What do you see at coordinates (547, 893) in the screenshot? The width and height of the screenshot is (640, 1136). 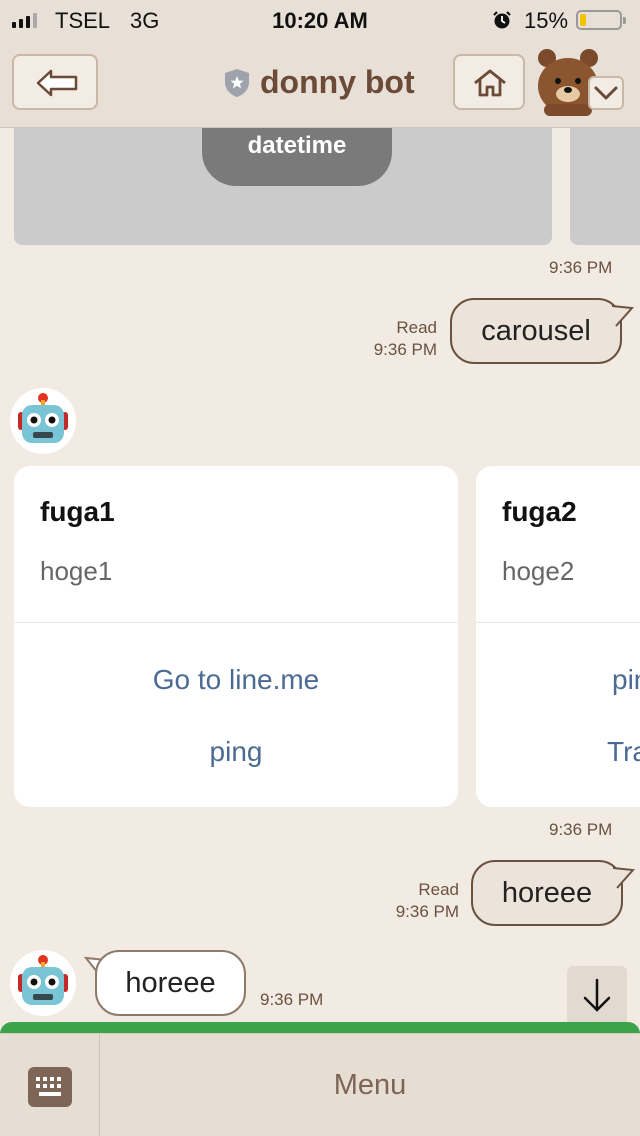 I see `sent-message-bubble: horeee` at bounding box center [547, 893].